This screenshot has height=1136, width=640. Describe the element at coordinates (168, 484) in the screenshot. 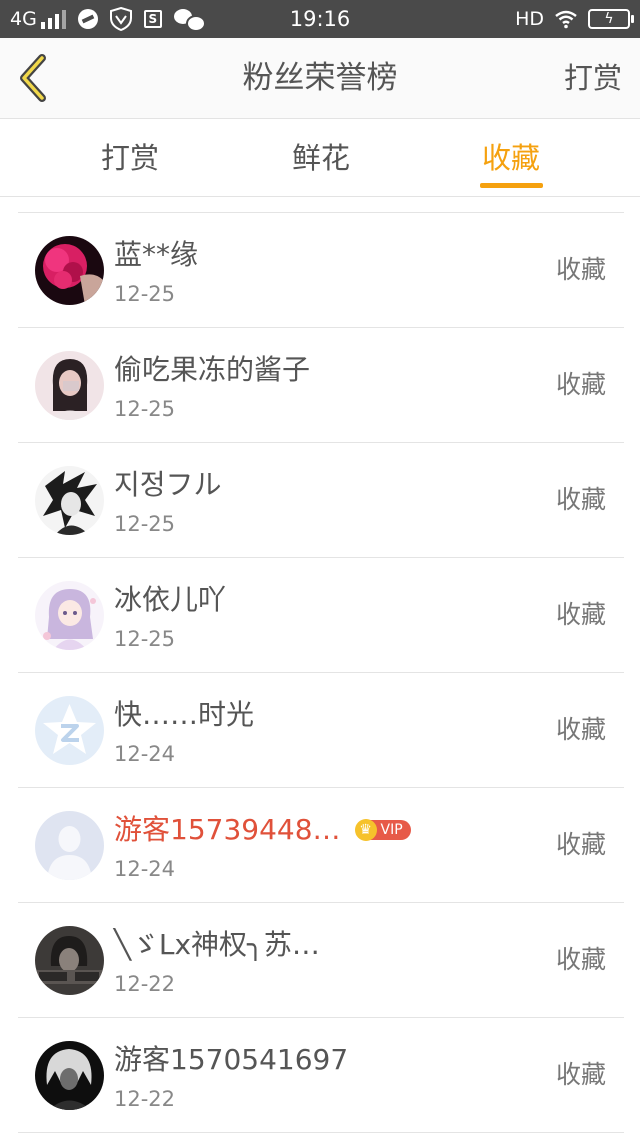

I see `user-name: 지정フル` at that location.